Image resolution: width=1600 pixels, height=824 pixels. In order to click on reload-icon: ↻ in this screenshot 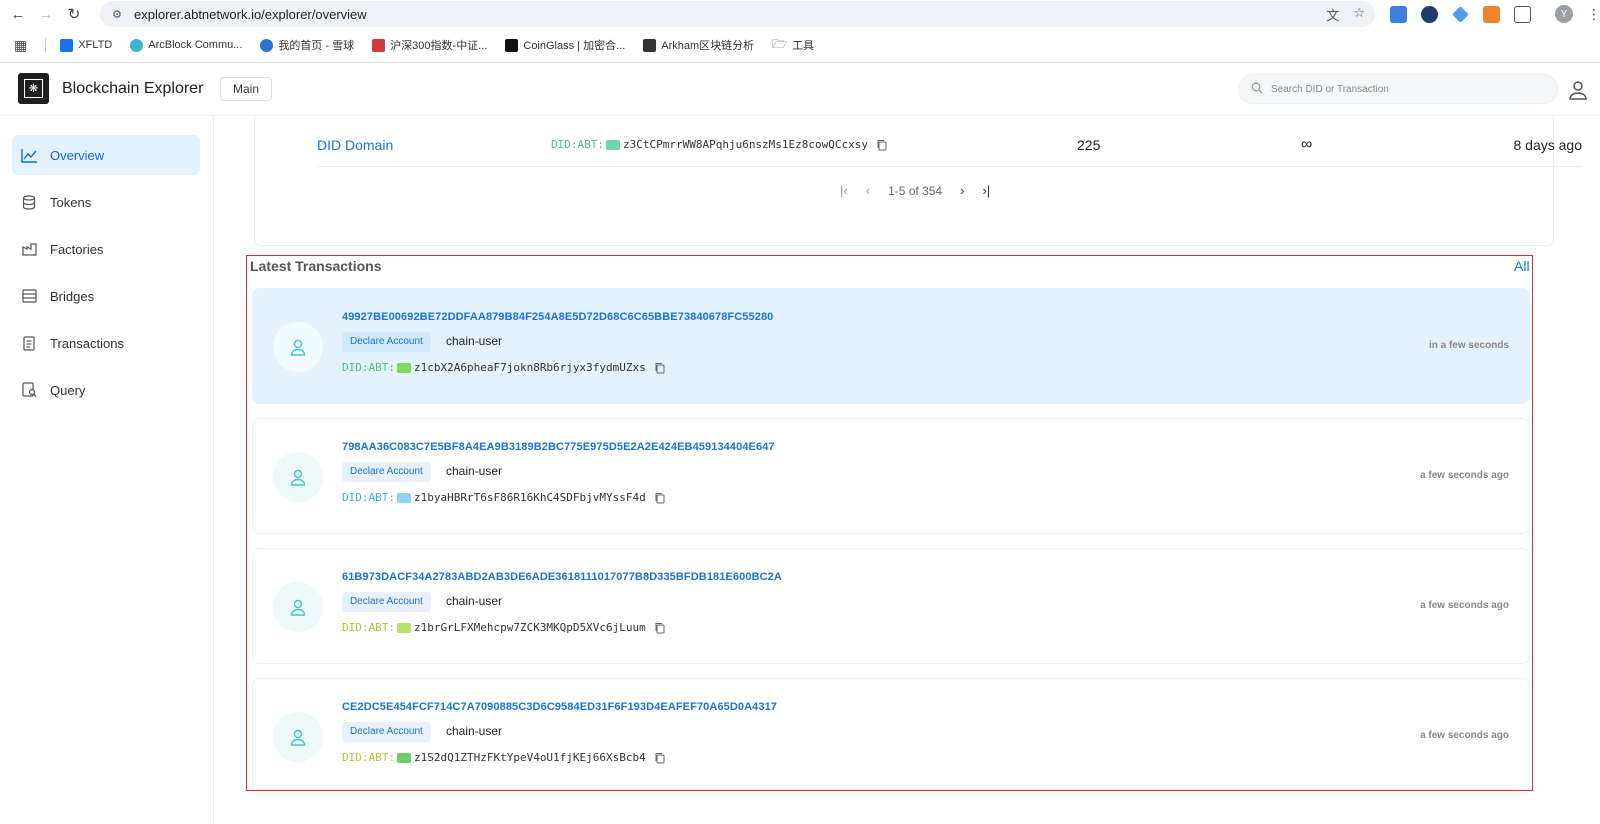, I will do `click(74, 14)`.